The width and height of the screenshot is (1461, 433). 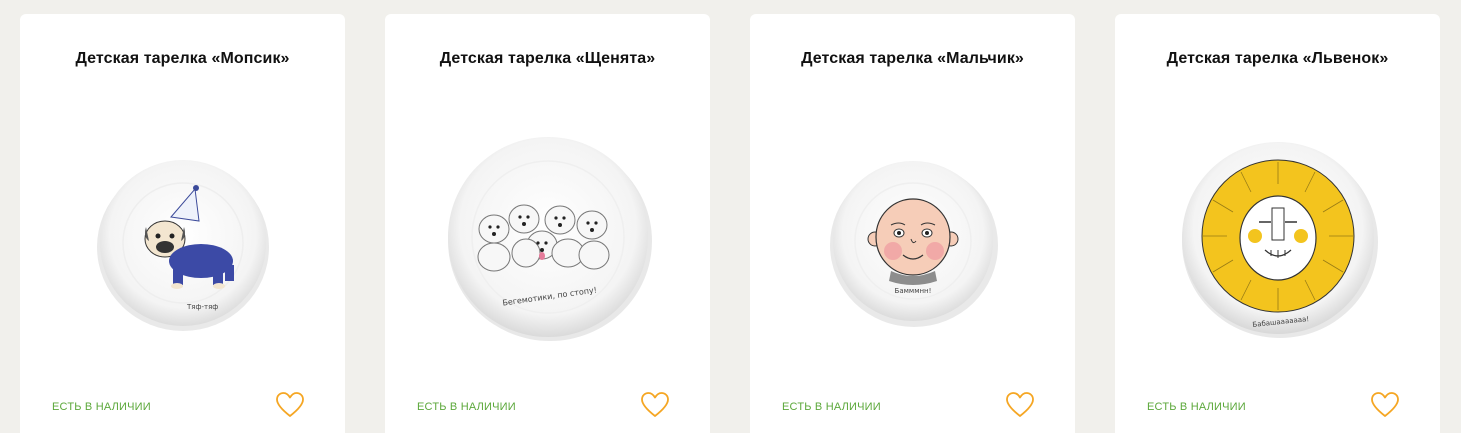 I want to click on boy-plate-icon: Бамммнн!, so click(x=913, y=244).